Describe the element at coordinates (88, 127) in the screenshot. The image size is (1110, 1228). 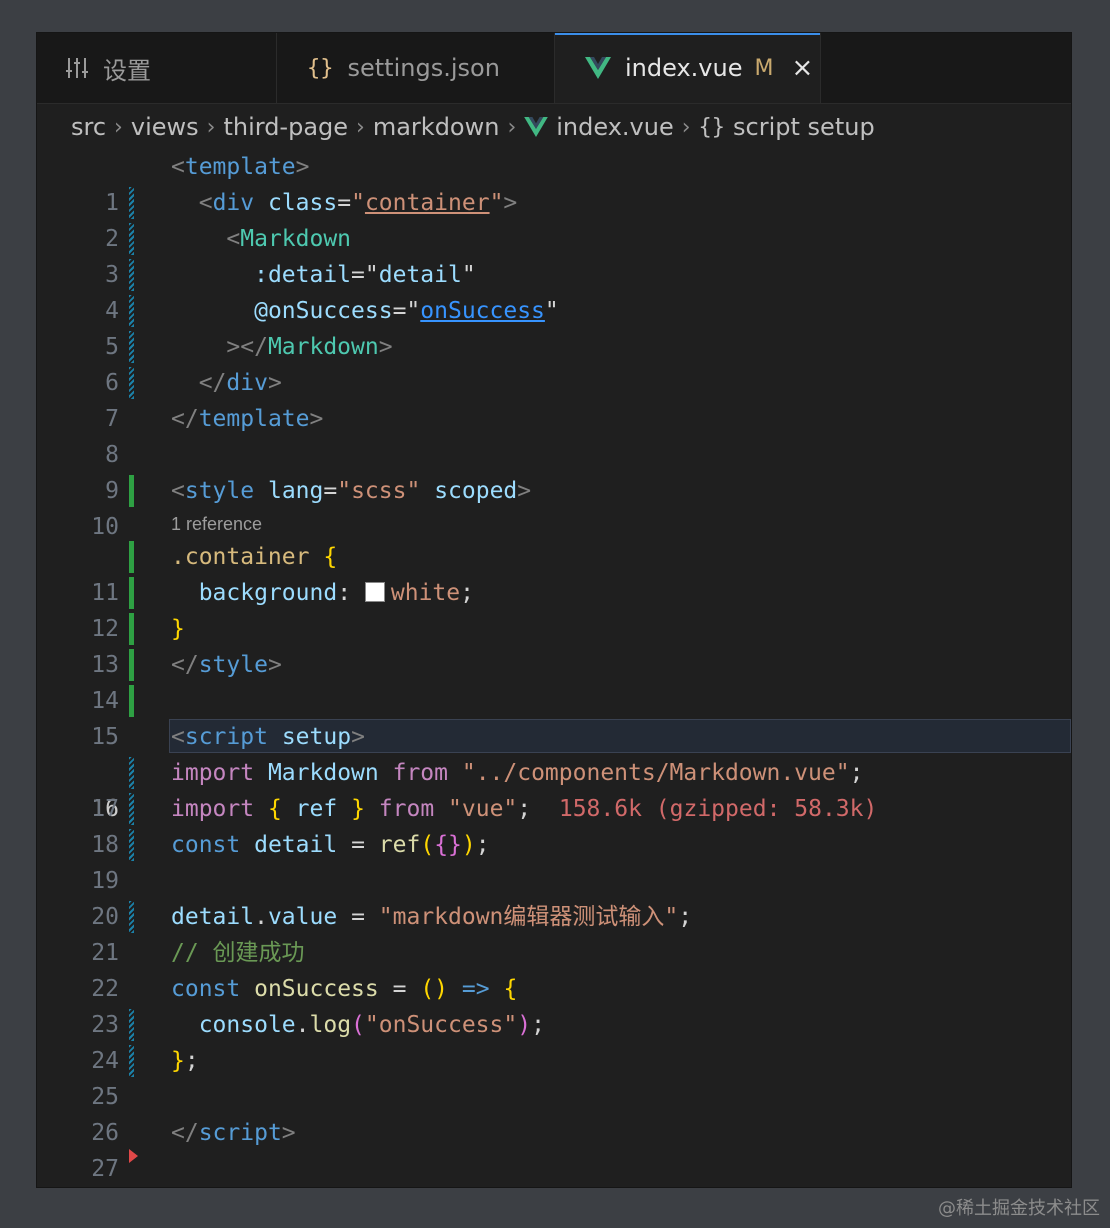
I see `breadcrumb-item: src` at that location.